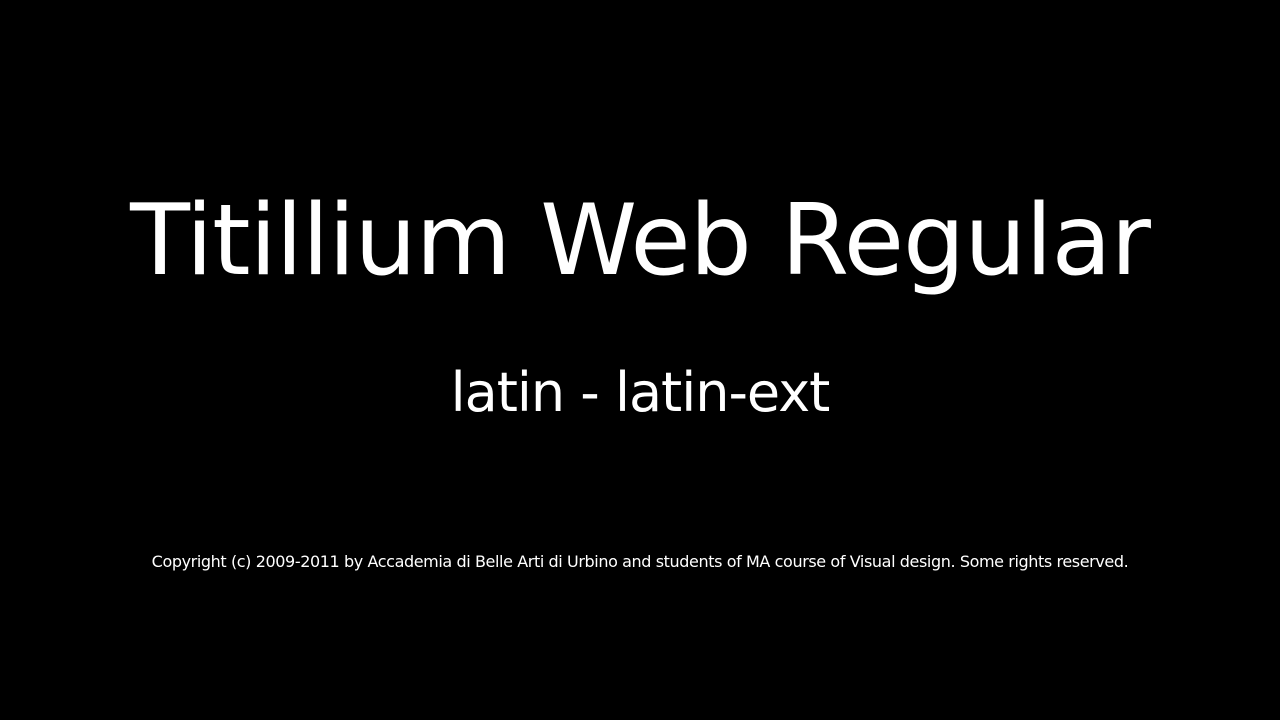 Image resolution: width=1280 pixels, height=720 pixels. I want to click on character-sets-subtitle: latin - latin-ext, so click(640, 392).